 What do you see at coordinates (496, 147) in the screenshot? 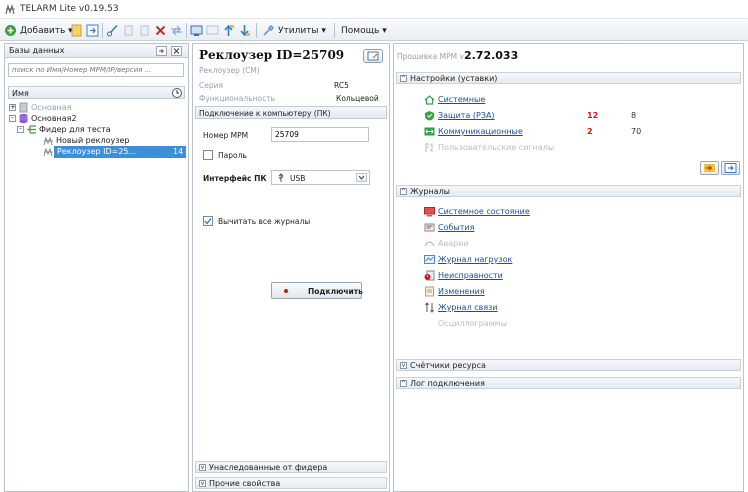
I see `settings-user-signals-link: Пользовательские сигналы` at bounding box center [496, 147].